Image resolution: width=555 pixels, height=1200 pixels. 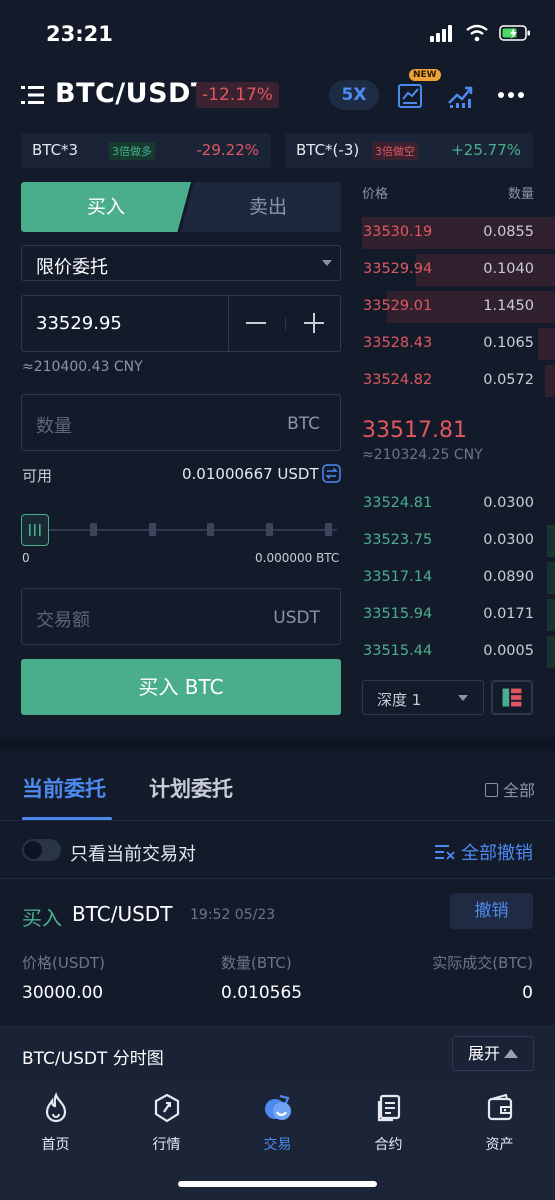 What do you see at coordinates (79, 323) in the screenshot?
I see `price-value: 33529.95` at bounding box center [79, 323].